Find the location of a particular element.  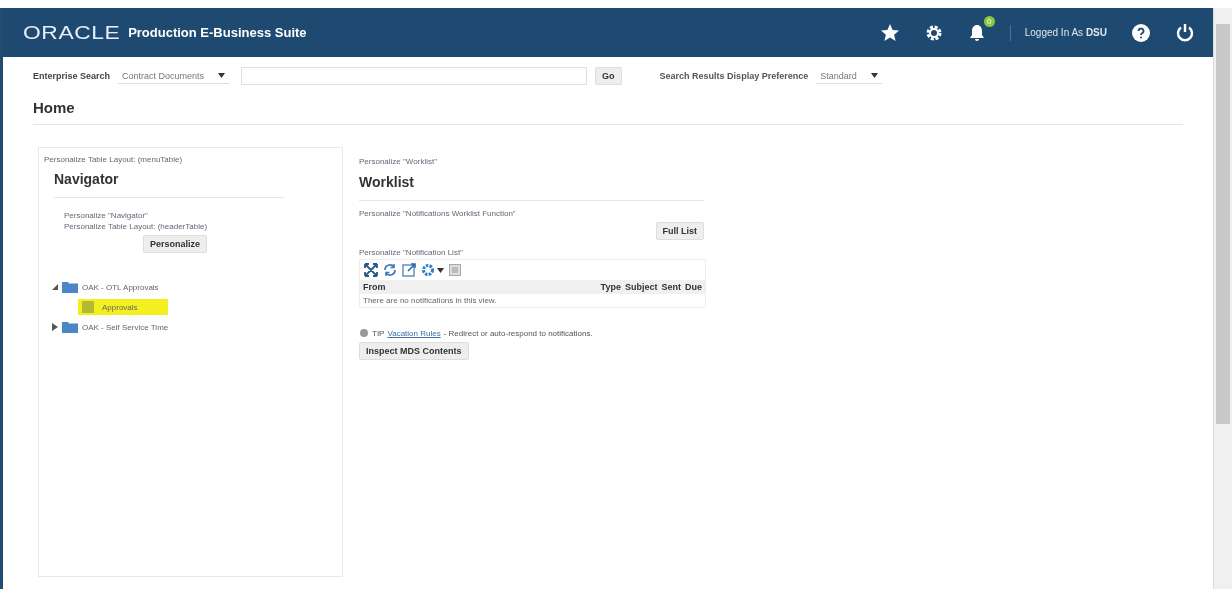

help-icon is located at coordinates (1141, 32).